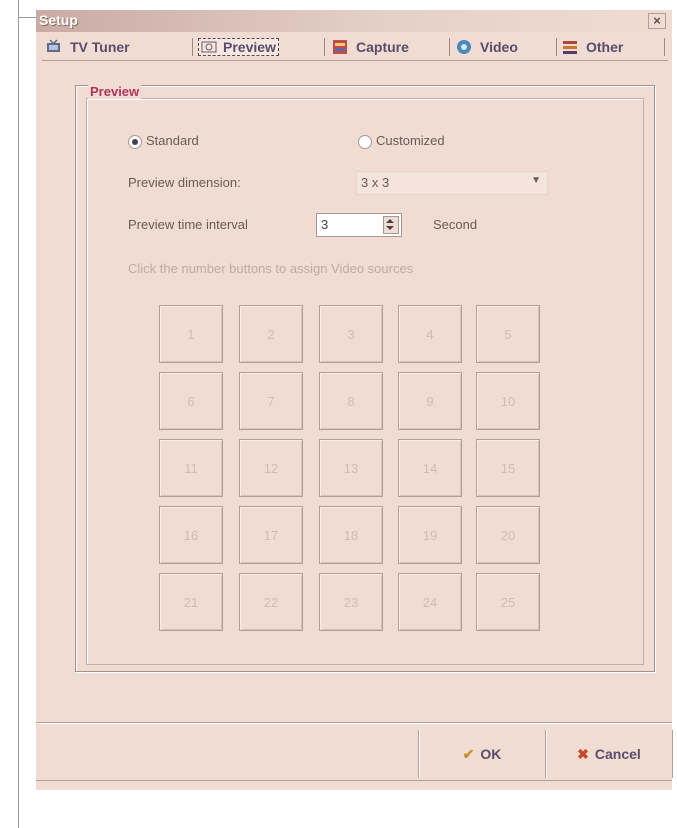 The height and width of the screenshot is (828, 677). I want to click on source-button: 6, so click(191, 401).